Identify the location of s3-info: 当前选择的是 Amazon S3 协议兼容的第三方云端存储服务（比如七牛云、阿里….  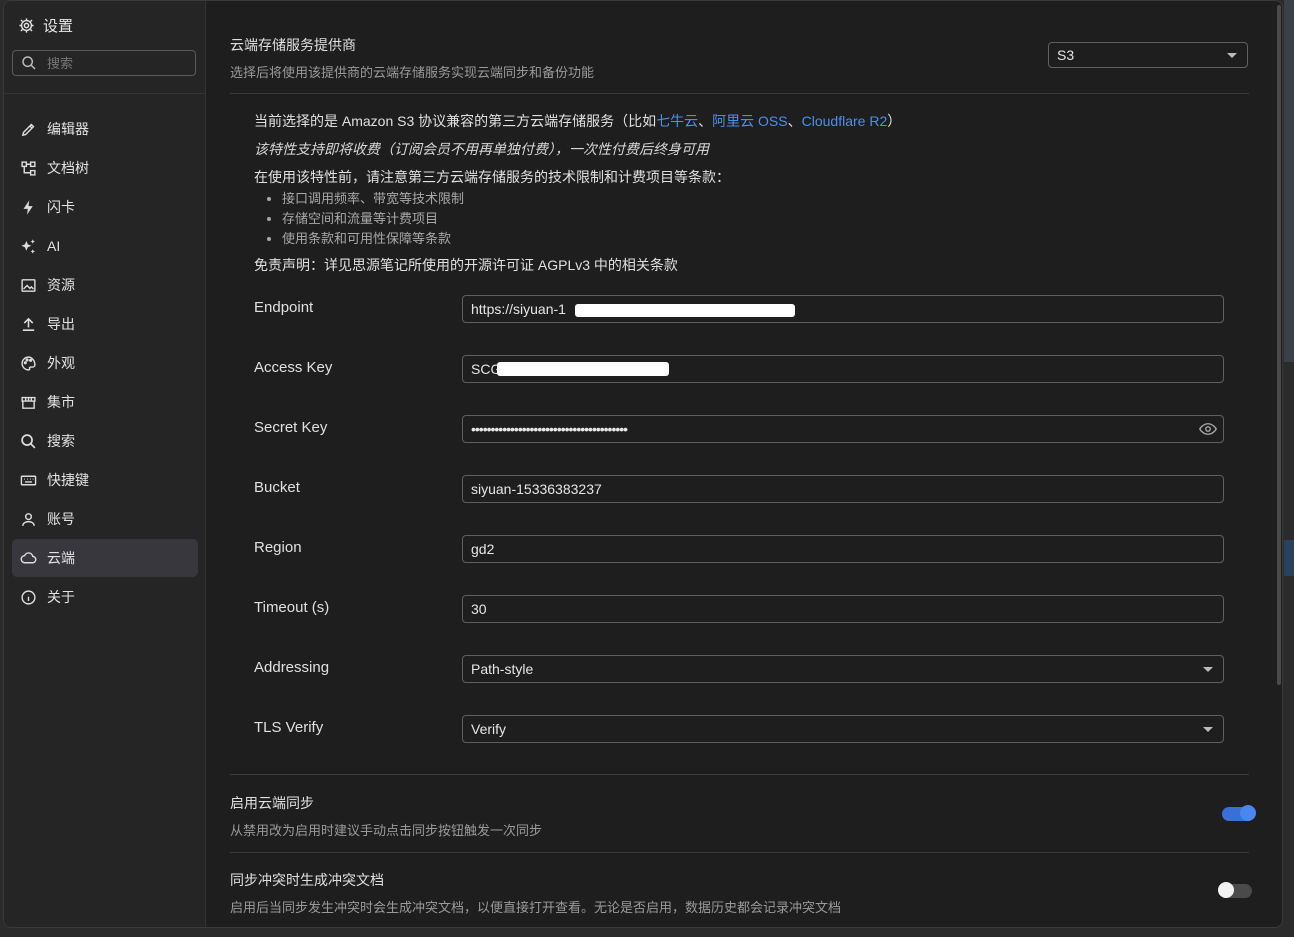
(577, 197).